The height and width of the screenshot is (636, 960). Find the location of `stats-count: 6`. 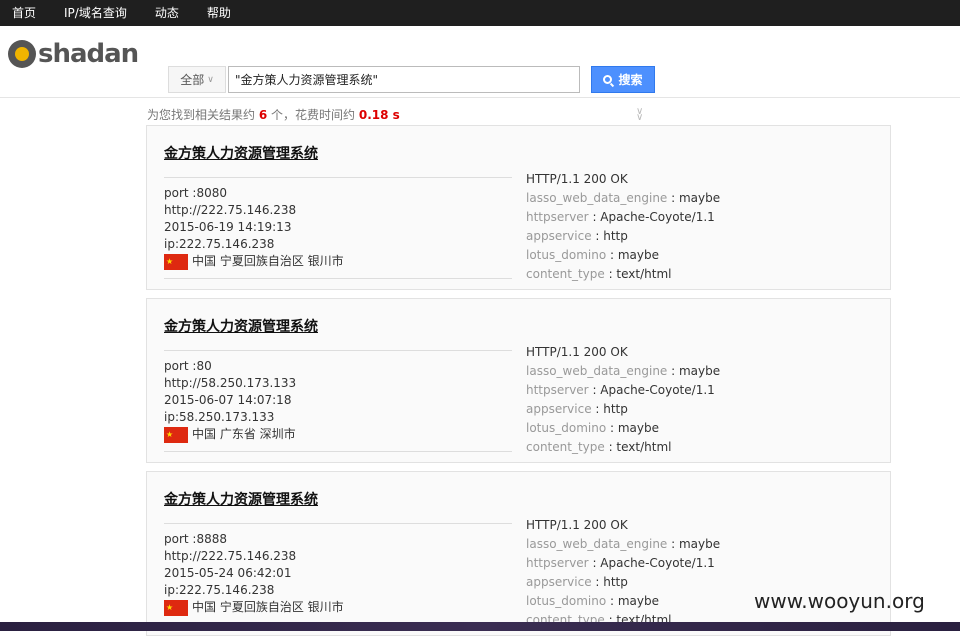

stats-count: 6 is located at coordinates (263, 115).